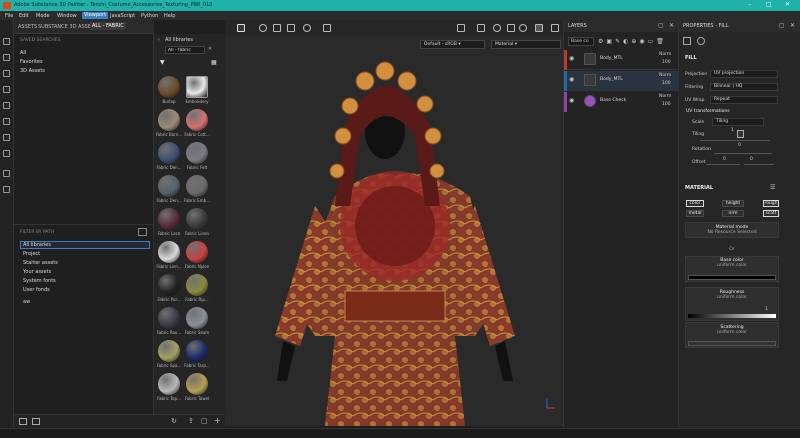 The image size is (800, 438). What do you see at coordinates (733, 203) in the screenshot?
I see `chip-height: height` at bounding box center [733, 203].